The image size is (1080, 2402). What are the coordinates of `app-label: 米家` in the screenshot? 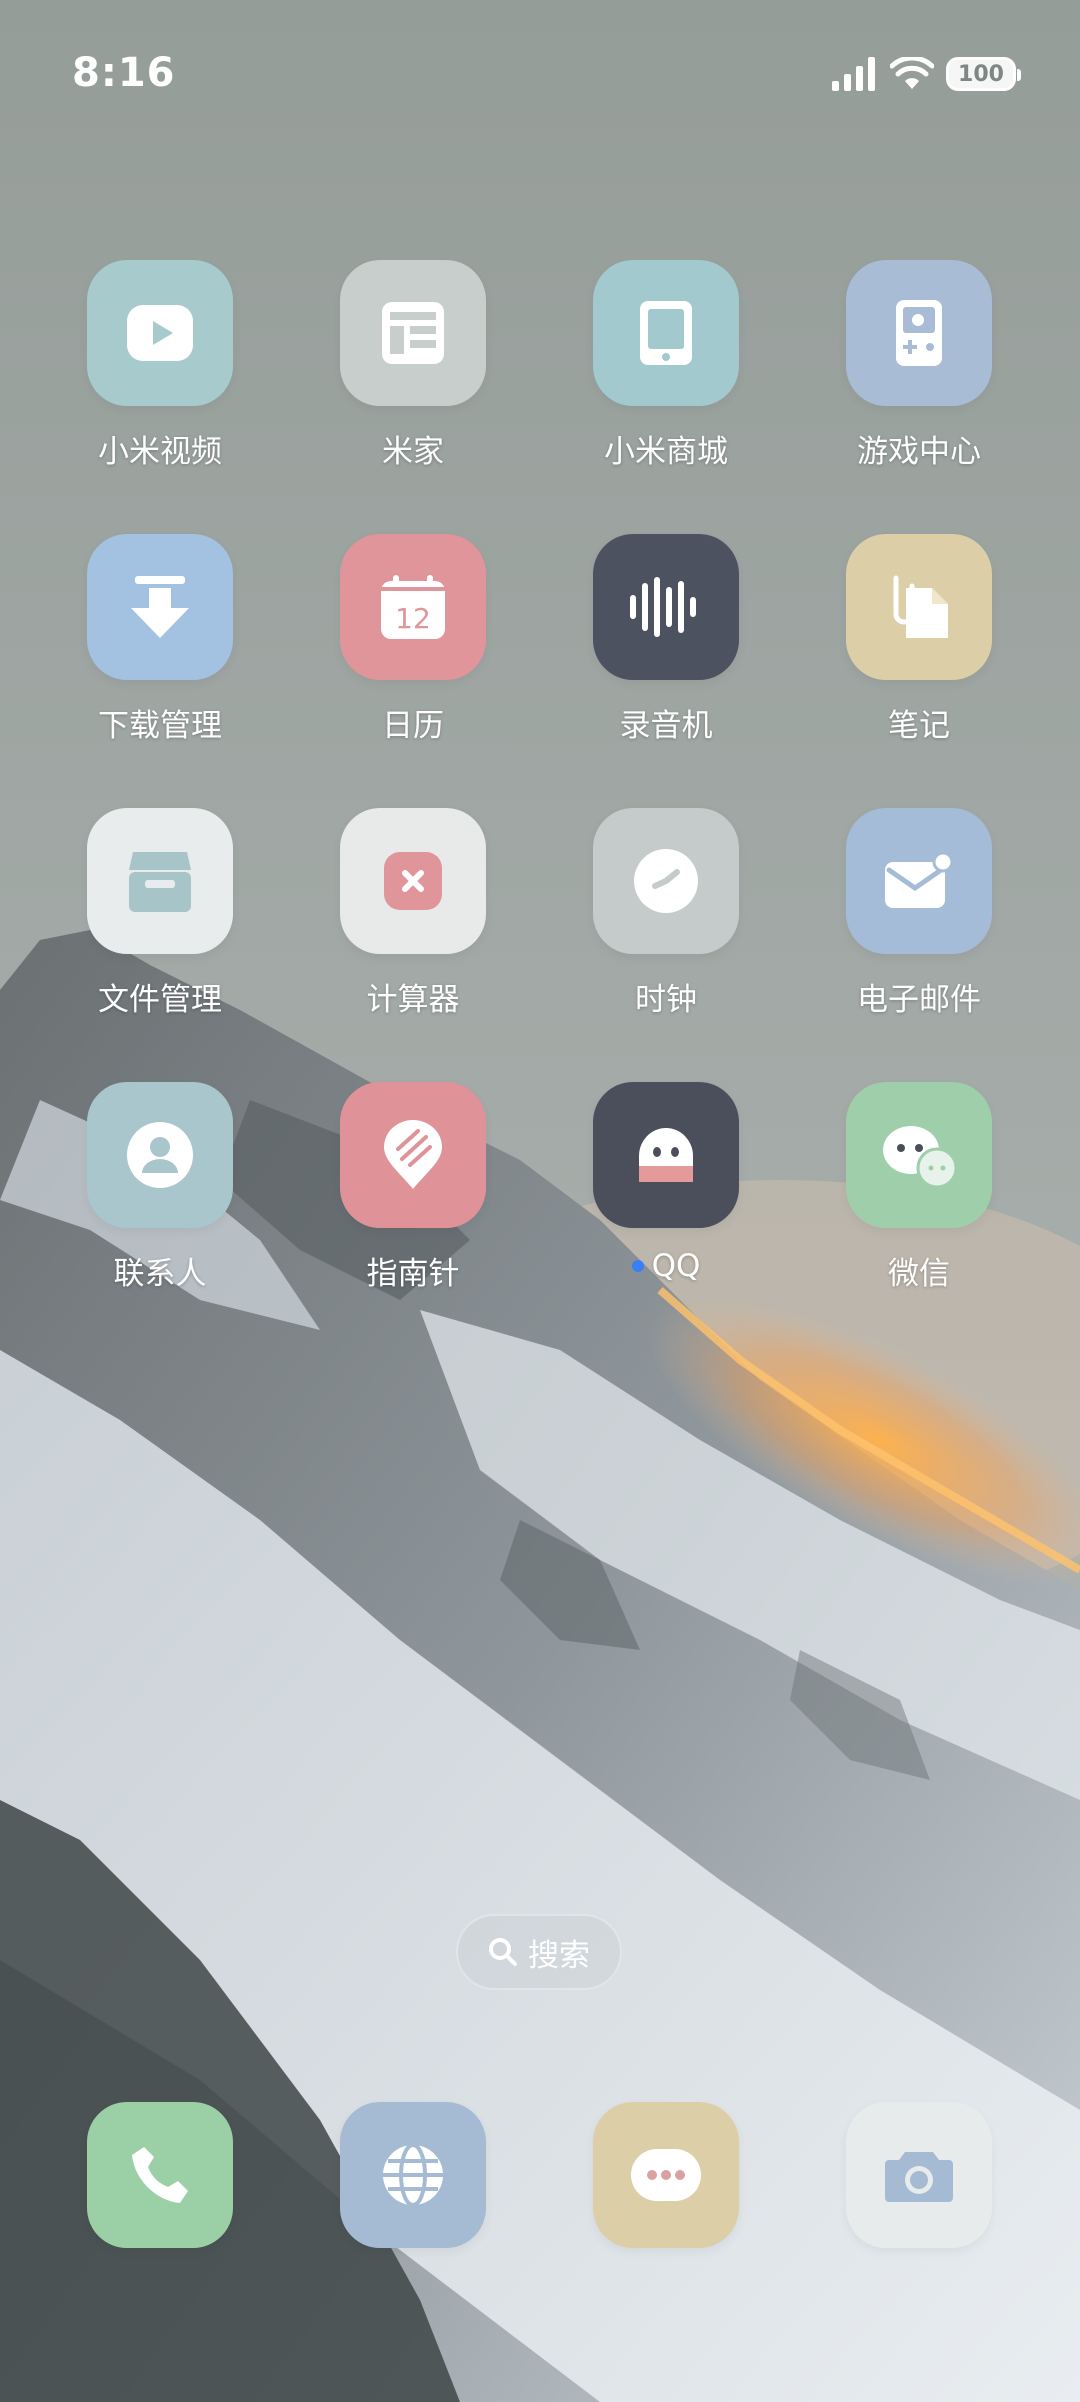 It's located at (413, 452).